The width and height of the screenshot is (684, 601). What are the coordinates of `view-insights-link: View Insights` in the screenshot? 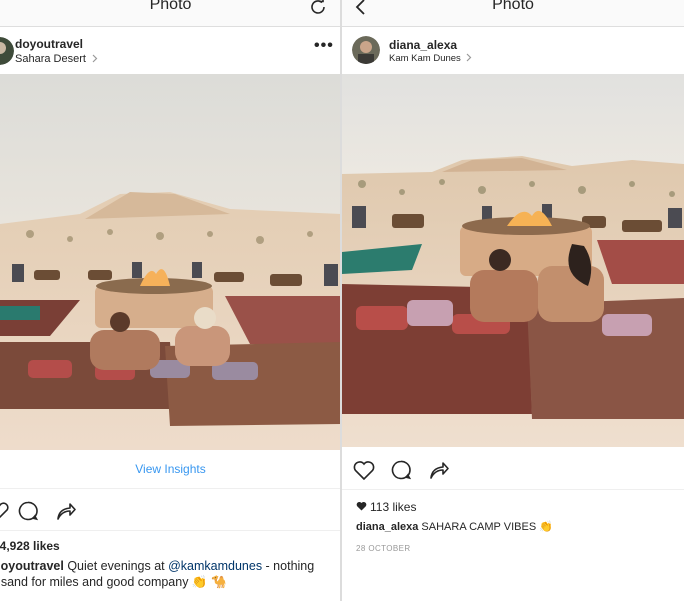 It's located at (170, 469).